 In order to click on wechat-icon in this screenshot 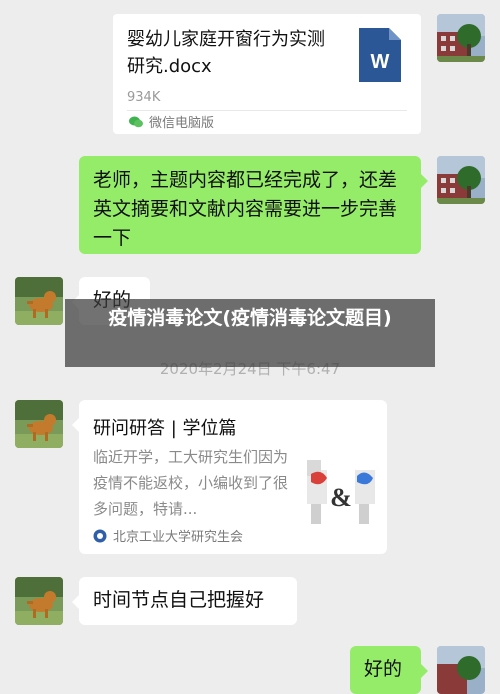, I will do `click(136, 121)`.